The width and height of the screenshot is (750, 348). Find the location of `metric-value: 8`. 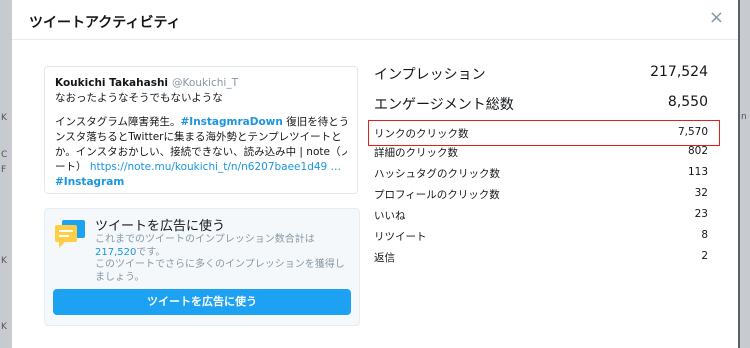

metric-value: 8 is located at coordinates (704, 235).